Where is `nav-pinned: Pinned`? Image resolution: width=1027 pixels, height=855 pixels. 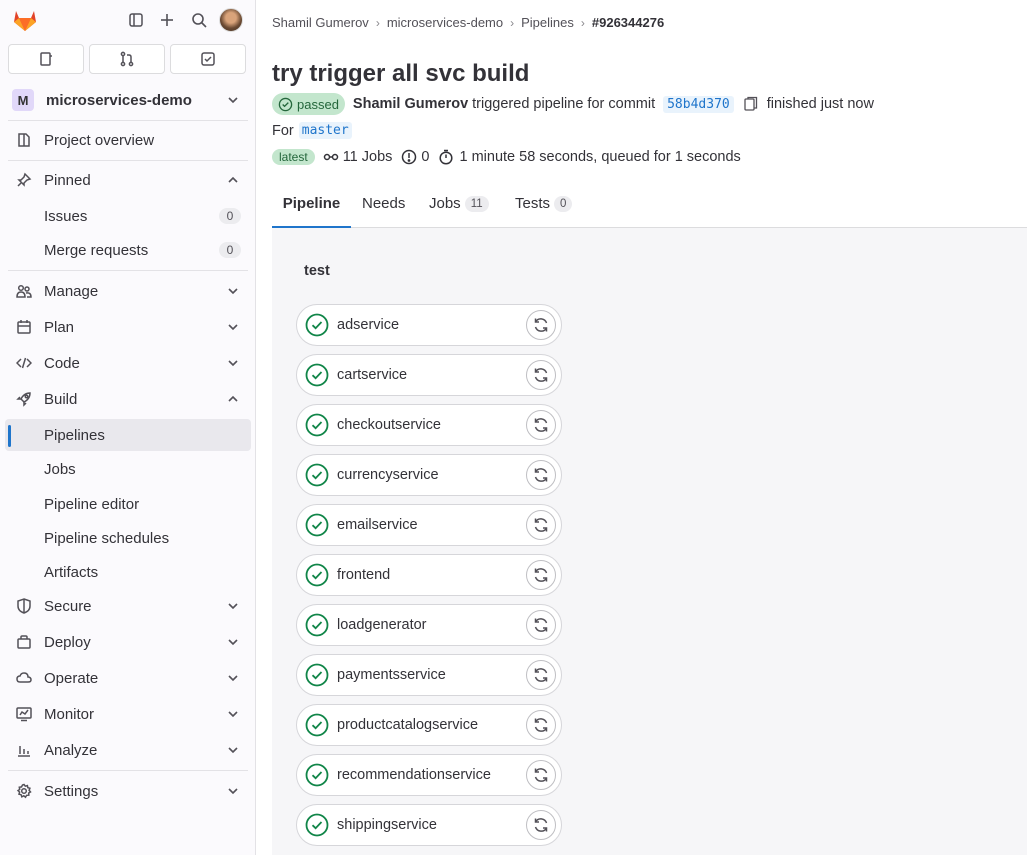
nav-pinned: Pinned is located at coordinates (128, 180).